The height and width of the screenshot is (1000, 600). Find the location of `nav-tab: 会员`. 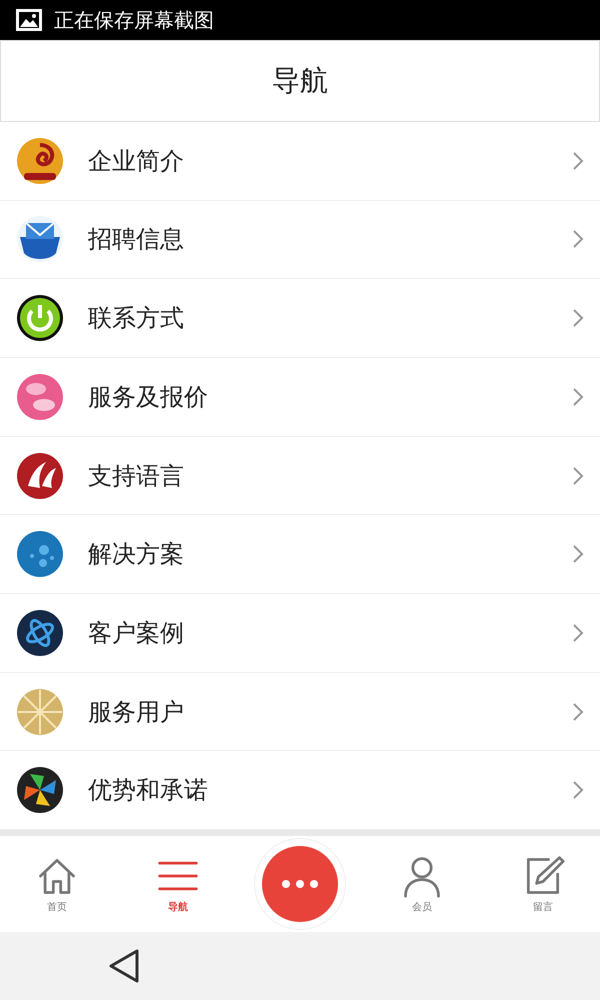

nav-tab: 会员 is located at coordinates (422, 884).